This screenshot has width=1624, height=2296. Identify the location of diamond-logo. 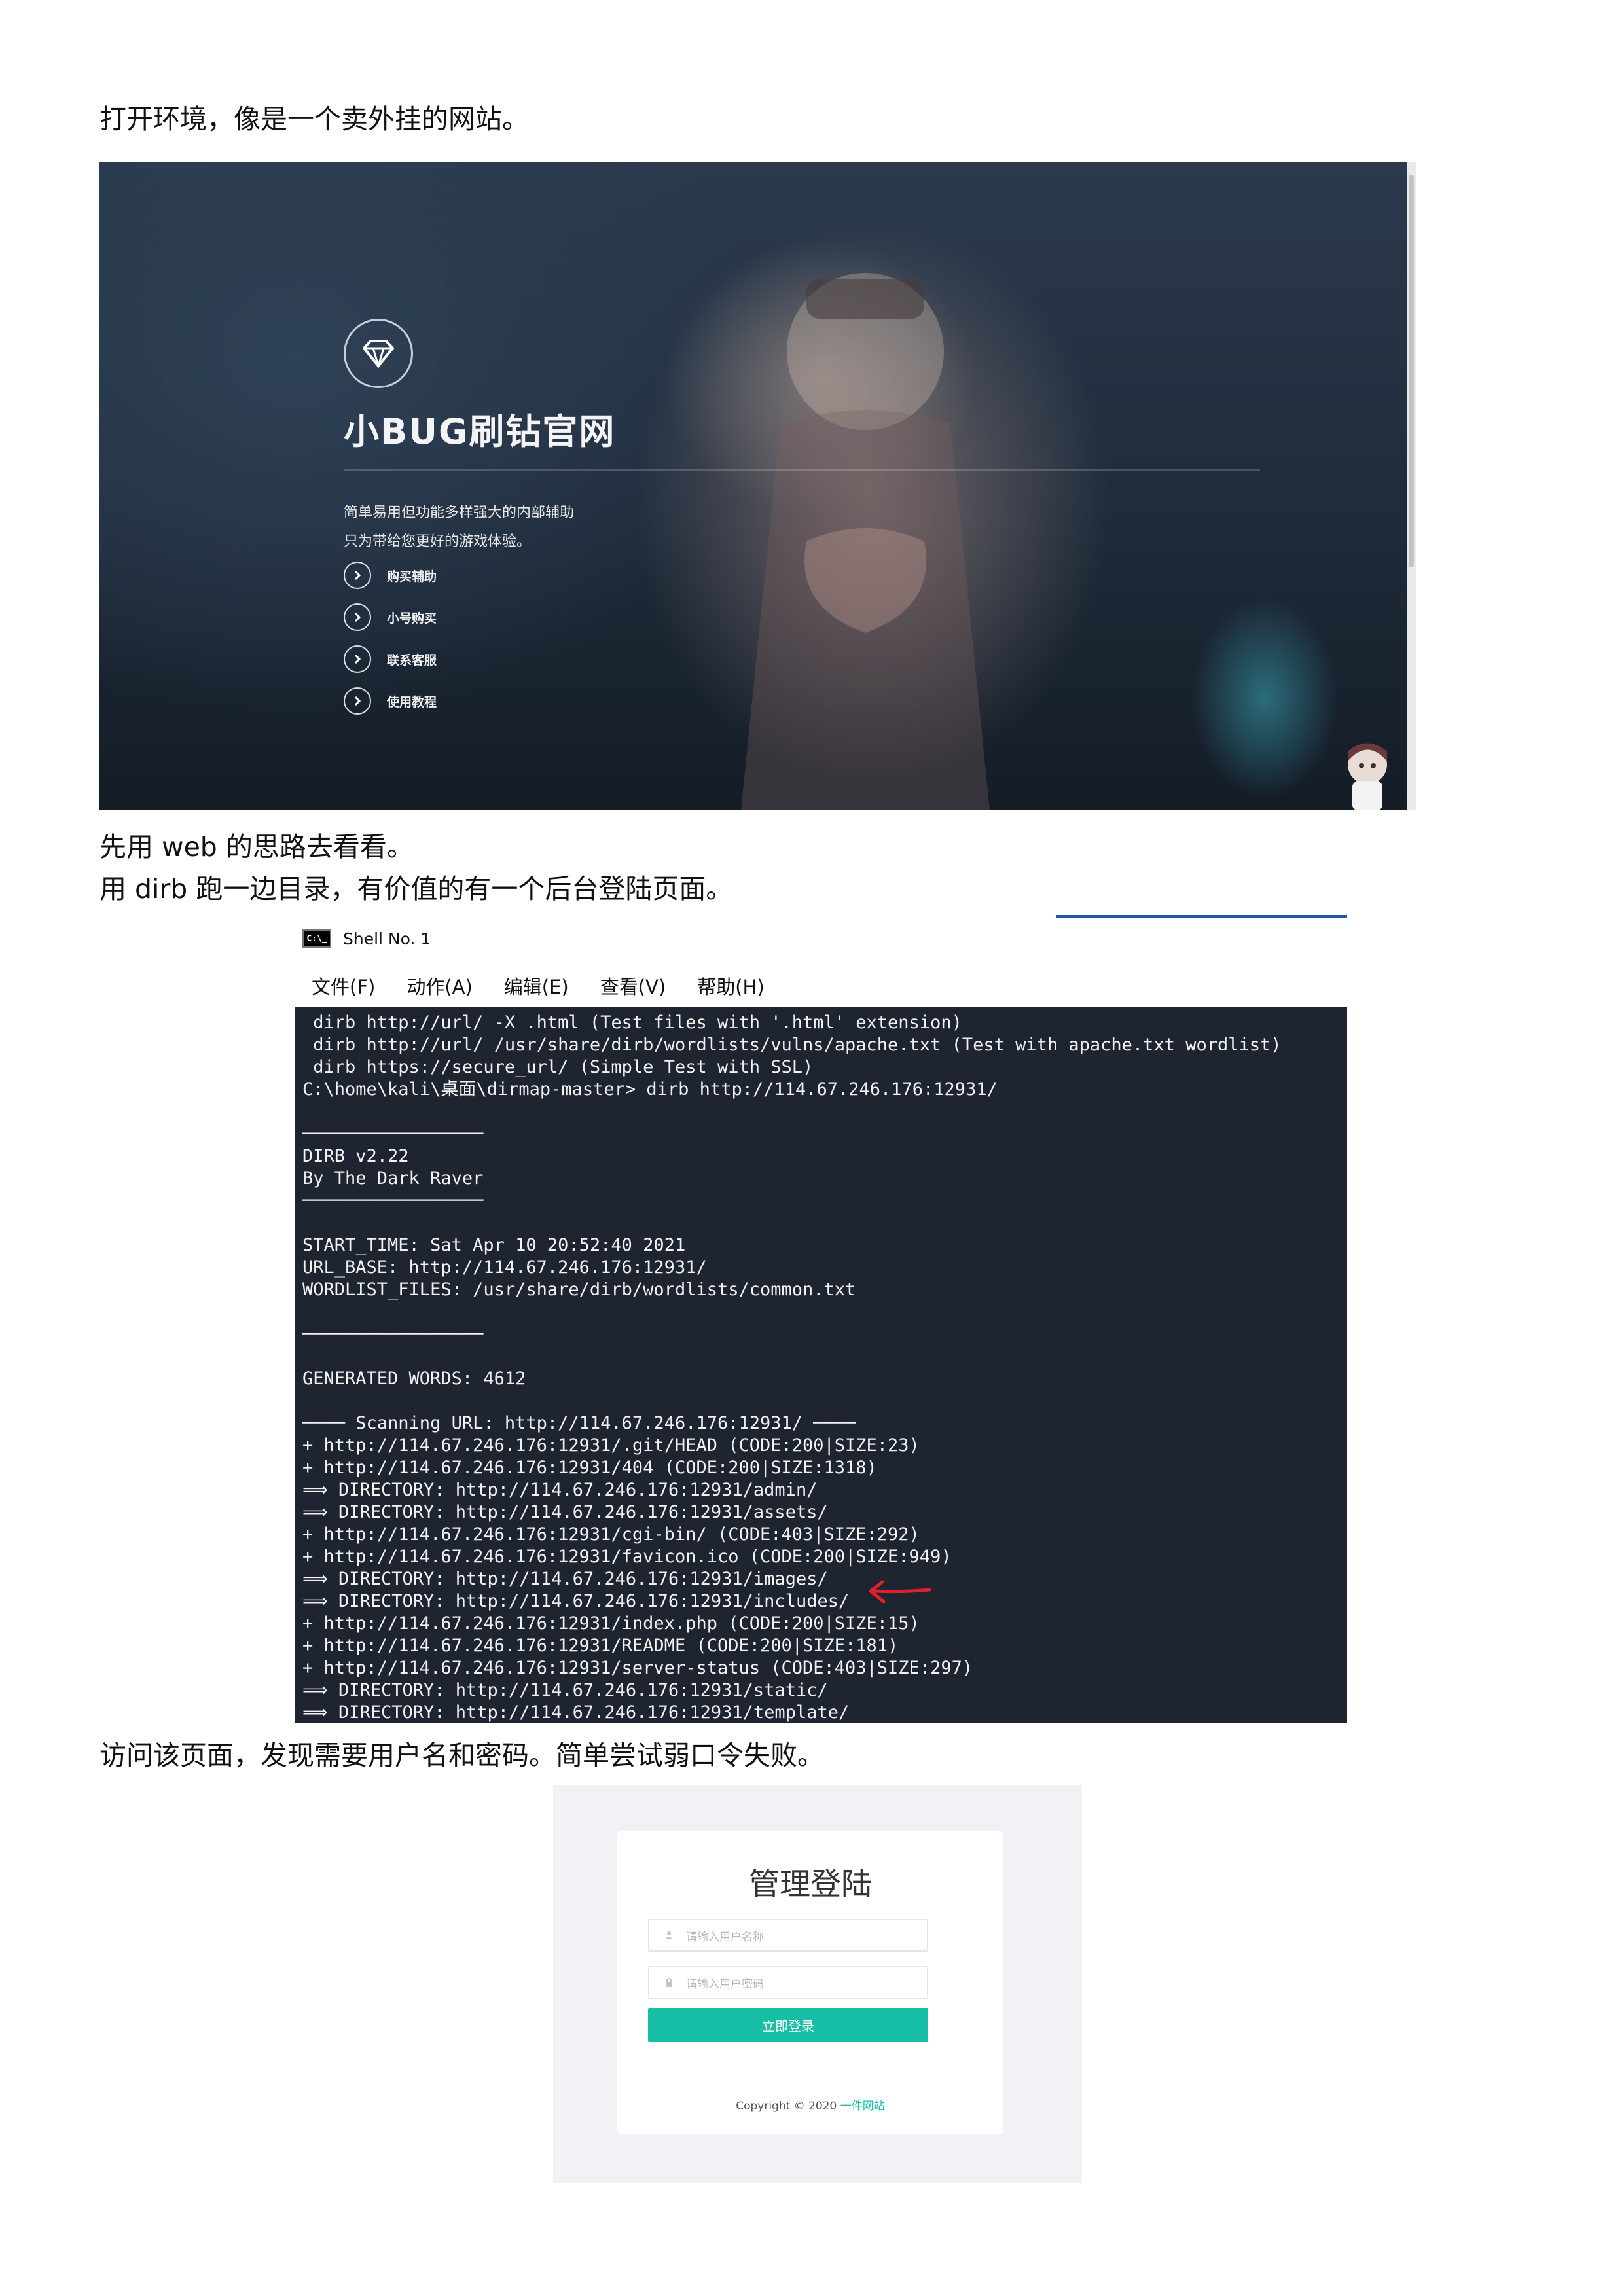
(378, 353).